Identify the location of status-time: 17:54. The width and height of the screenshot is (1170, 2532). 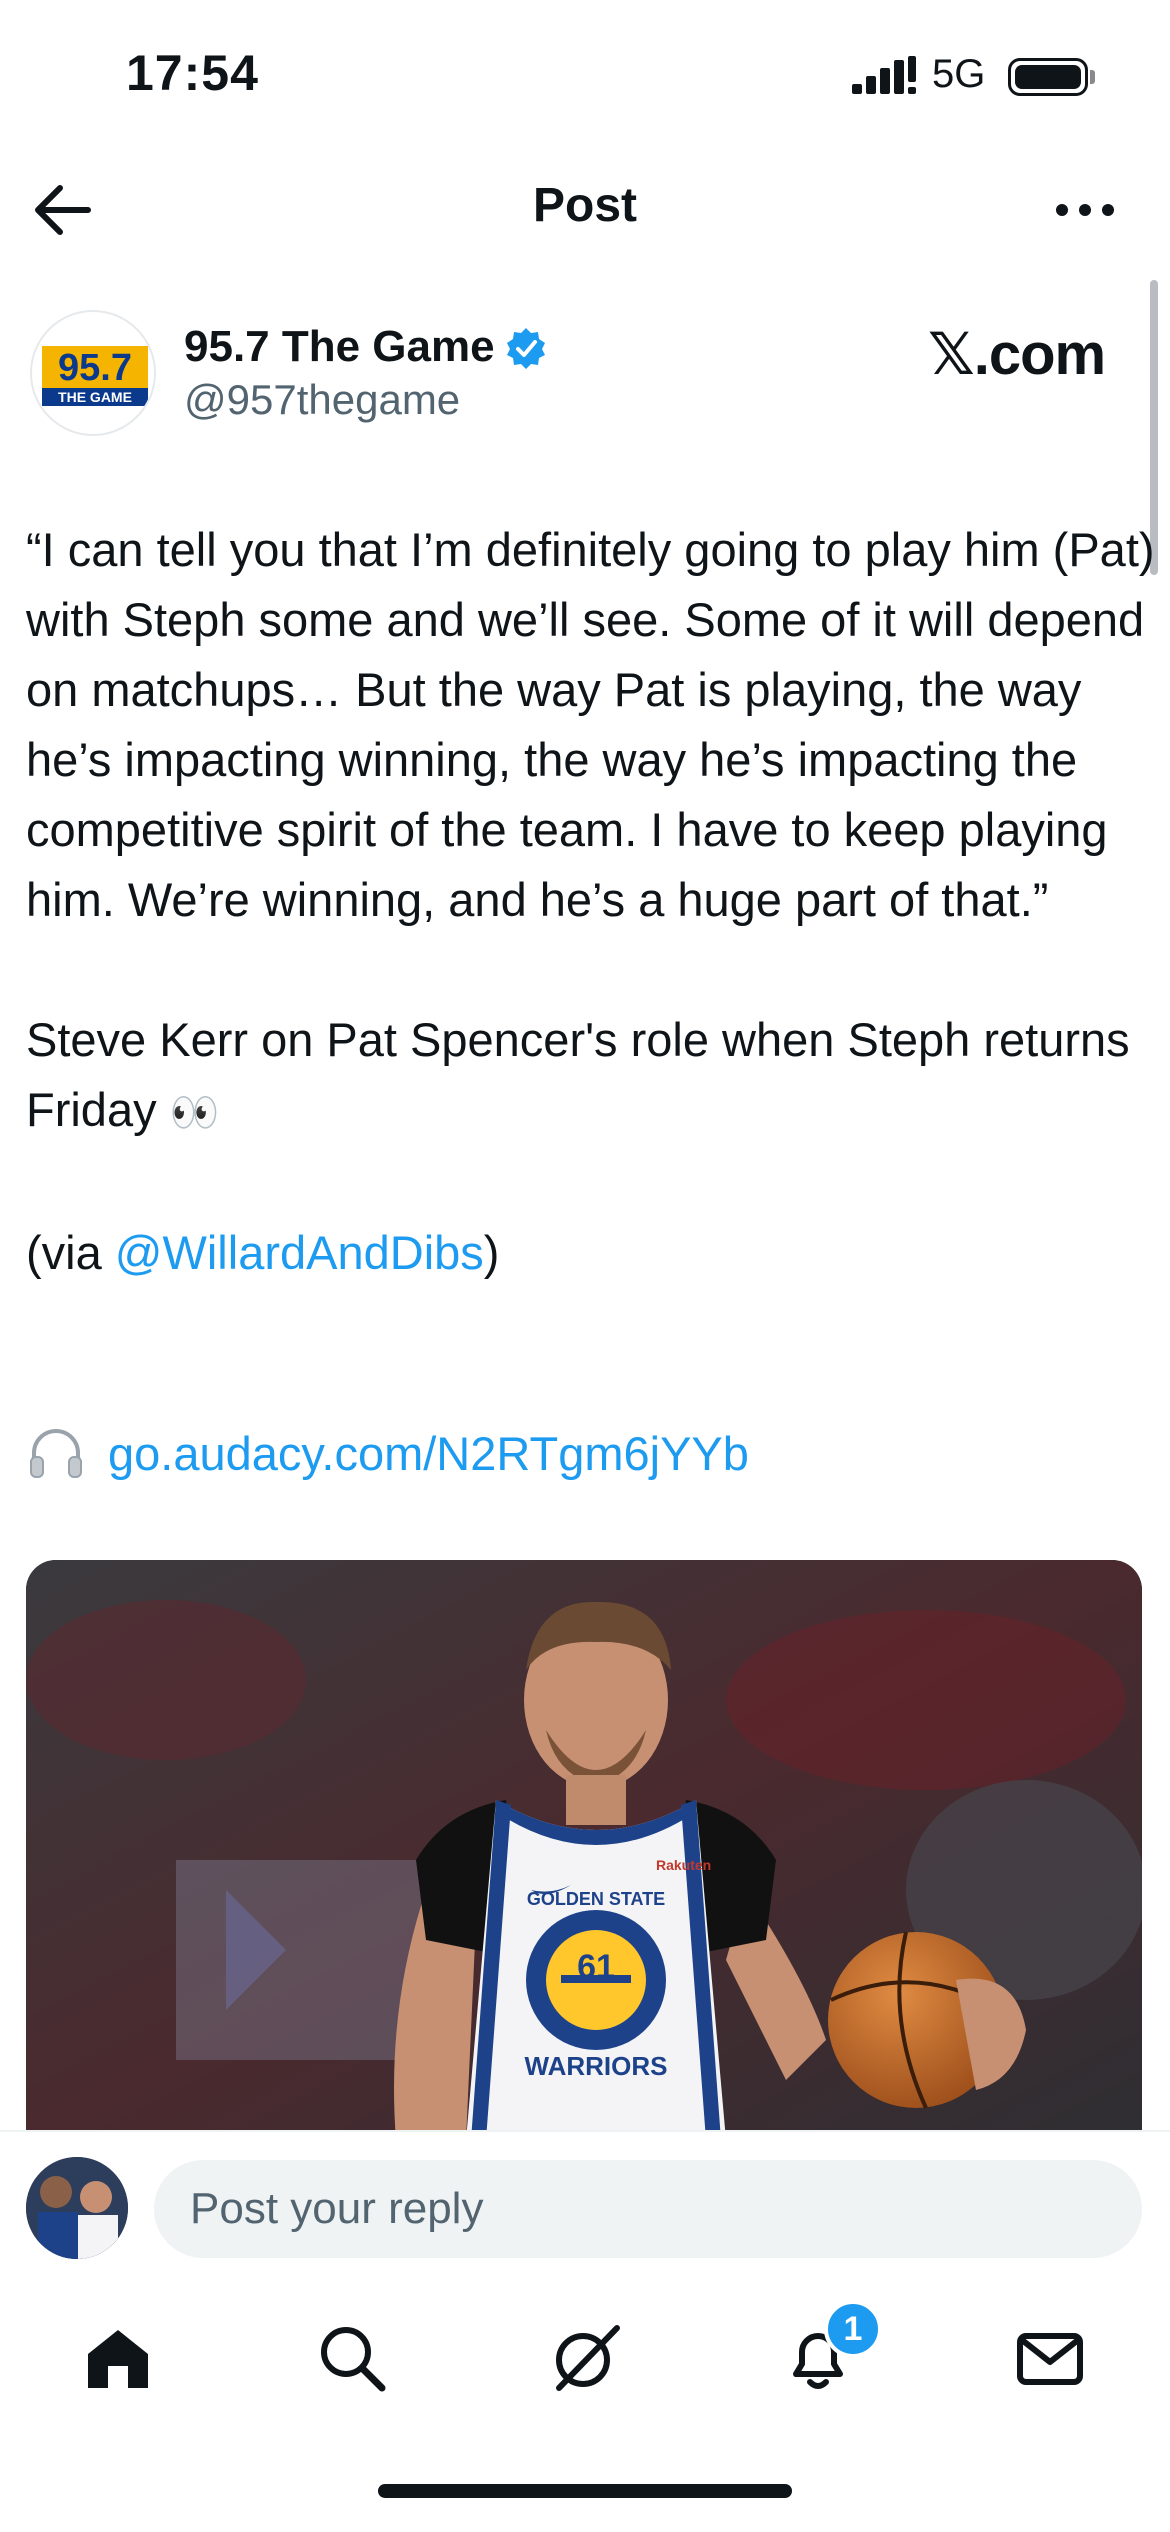
(192, 73).